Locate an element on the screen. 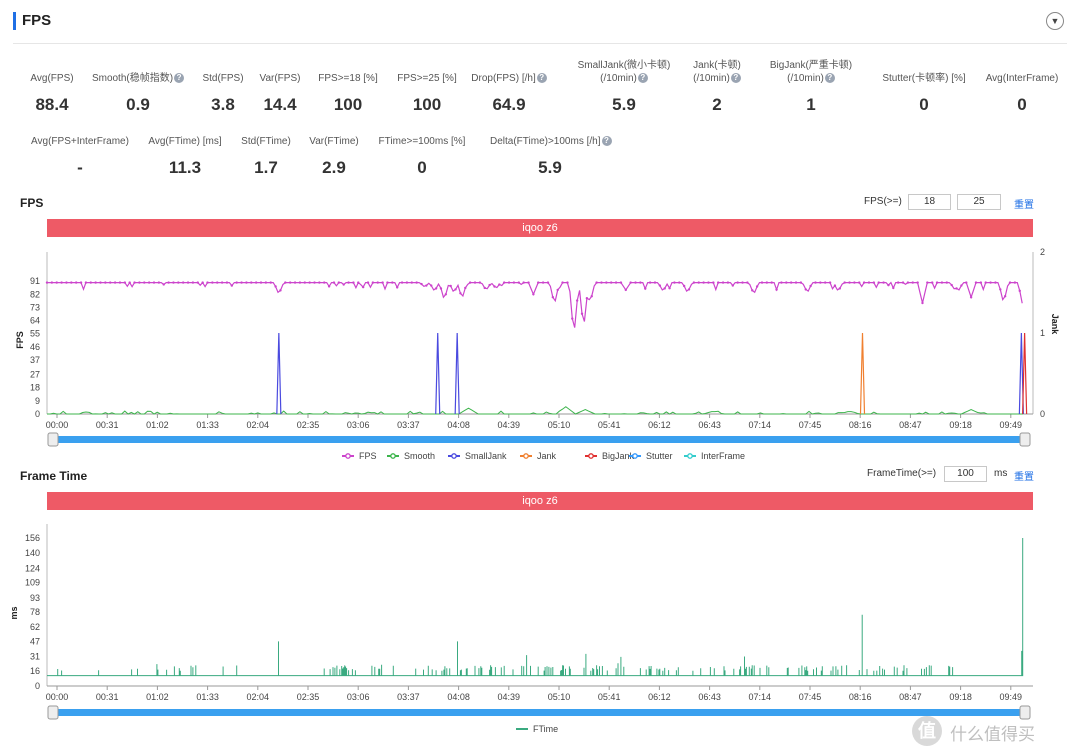 The height and width of the screenshot is (756, 1080). x-tick-label: 05:10 is located at coordinates (559, 425).